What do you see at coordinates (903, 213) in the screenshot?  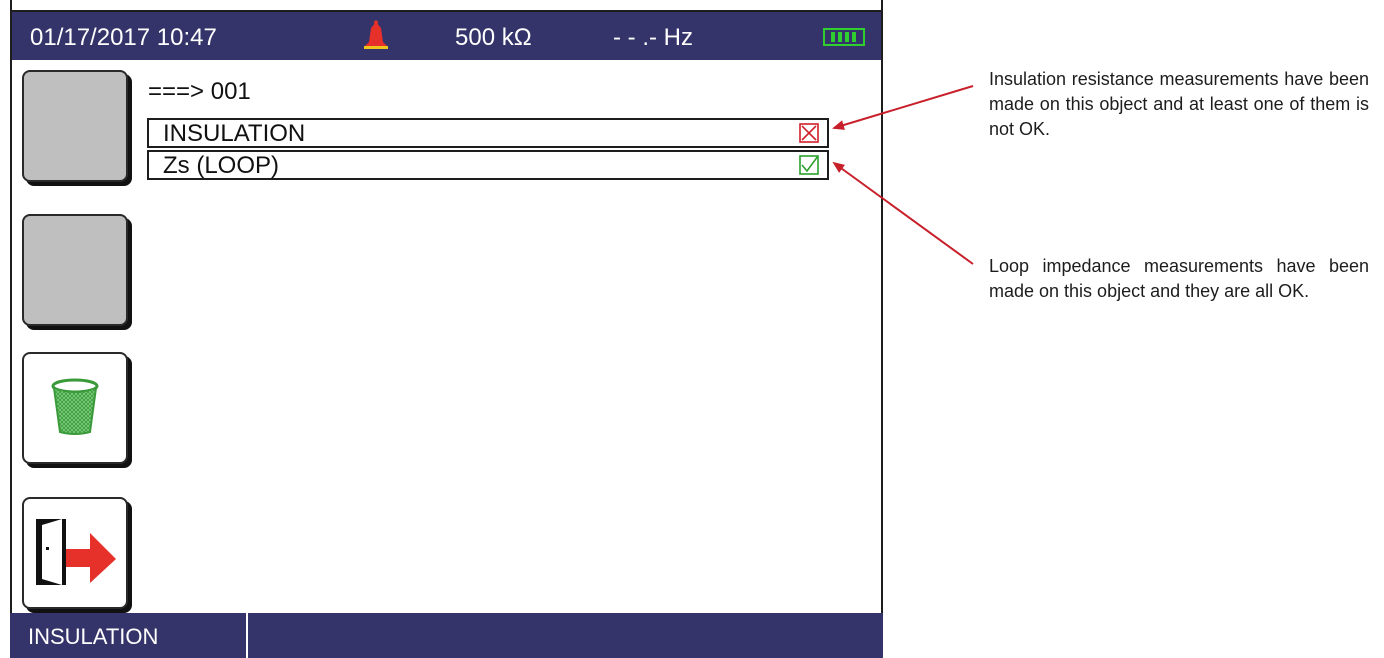 I see `annotation-arrow-ok` at bounding box center [903, 213].